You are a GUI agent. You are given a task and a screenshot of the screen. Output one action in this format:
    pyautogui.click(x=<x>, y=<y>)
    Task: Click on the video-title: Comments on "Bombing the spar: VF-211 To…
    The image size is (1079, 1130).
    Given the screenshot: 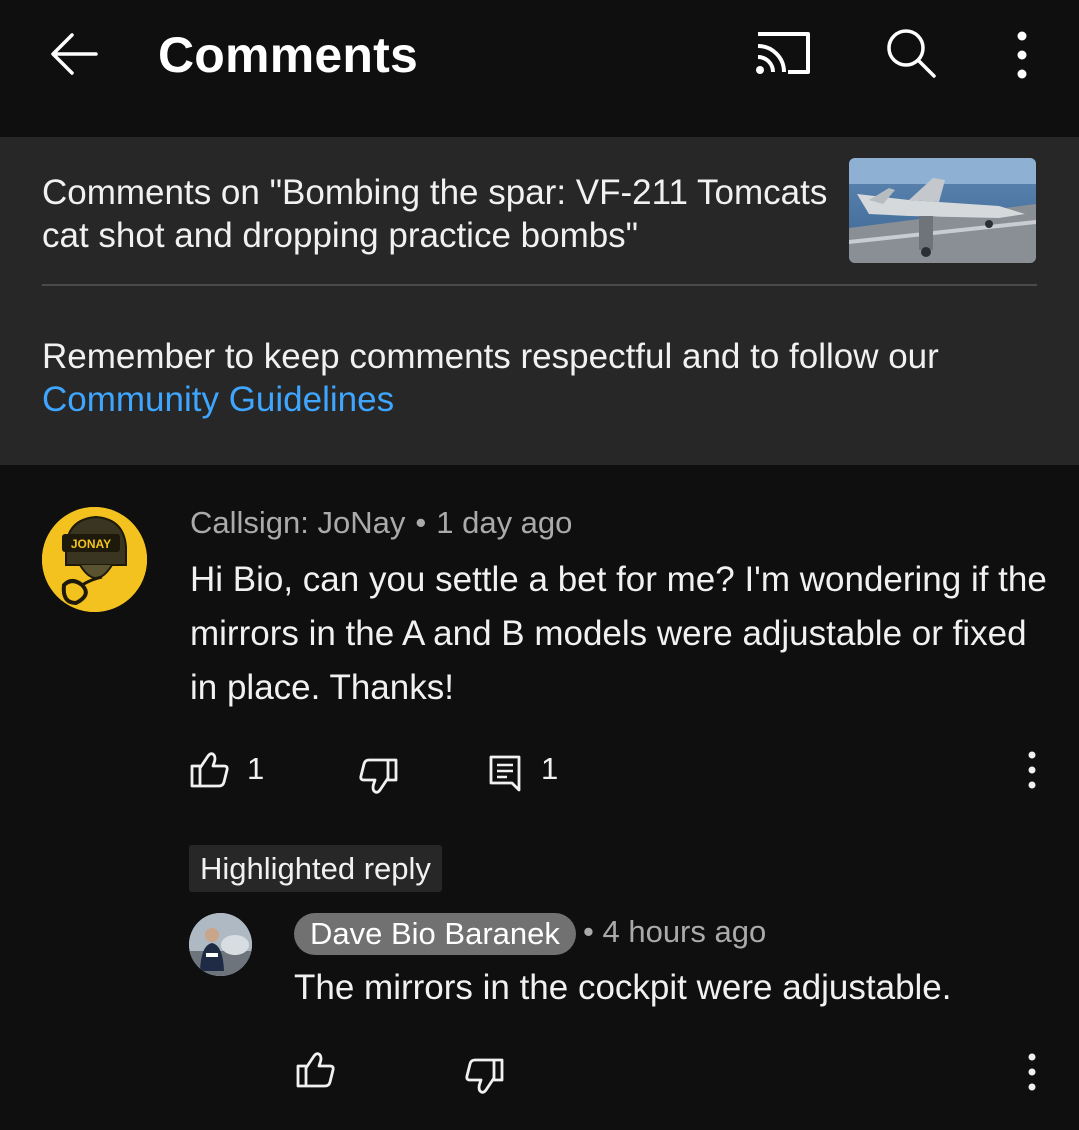 What is the action you would take?
    pyautogui.click(x=435, y=214)
    